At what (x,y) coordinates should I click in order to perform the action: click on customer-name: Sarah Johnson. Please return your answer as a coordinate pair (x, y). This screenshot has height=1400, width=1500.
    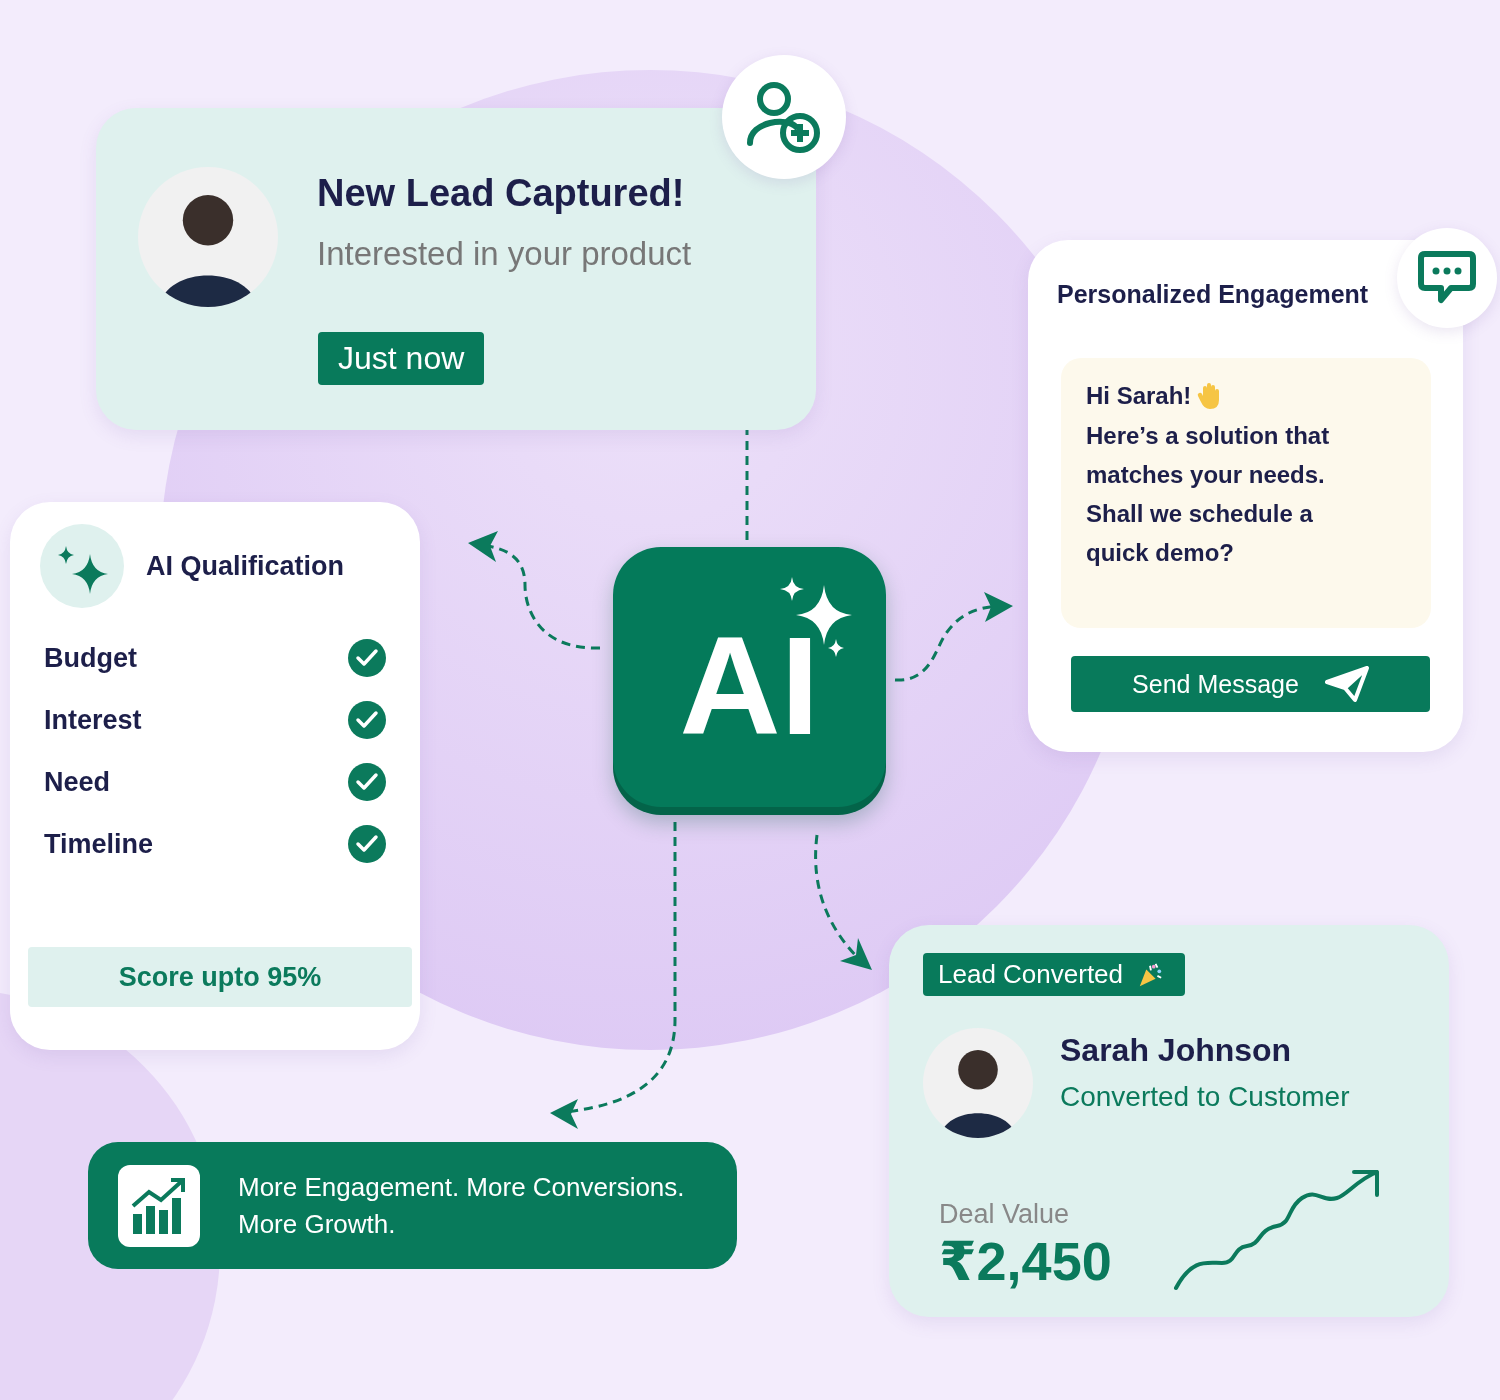
    Looking at the image, I should click on (1176, 1050).